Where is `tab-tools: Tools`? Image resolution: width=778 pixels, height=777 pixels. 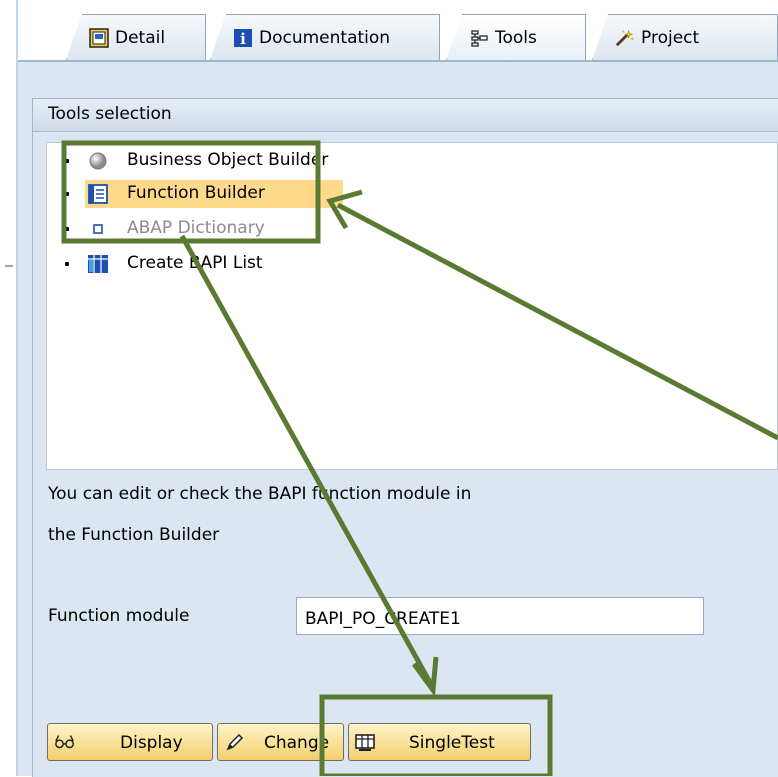
tab-tools: Tools is located at coordinates (516, 37).